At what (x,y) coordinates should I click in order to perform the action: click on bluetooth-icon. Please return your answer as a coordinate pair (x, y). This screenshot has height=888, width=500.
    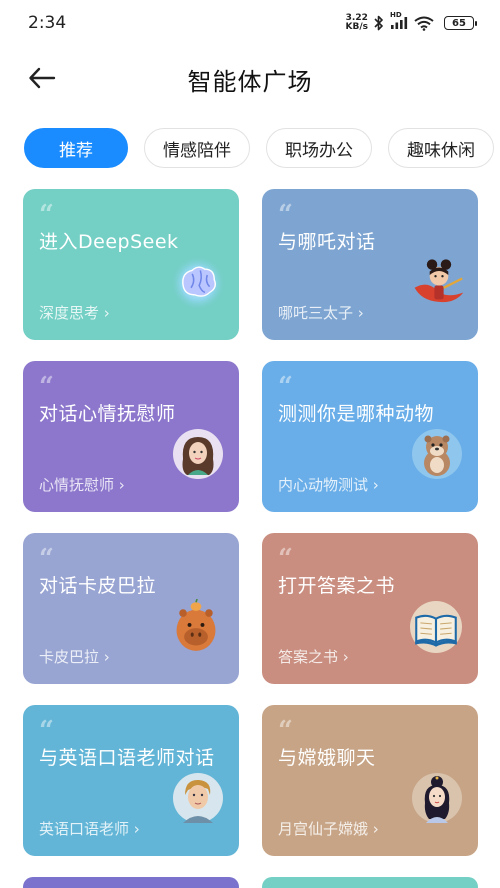
    Looking at the image, I should click on (379, 23).